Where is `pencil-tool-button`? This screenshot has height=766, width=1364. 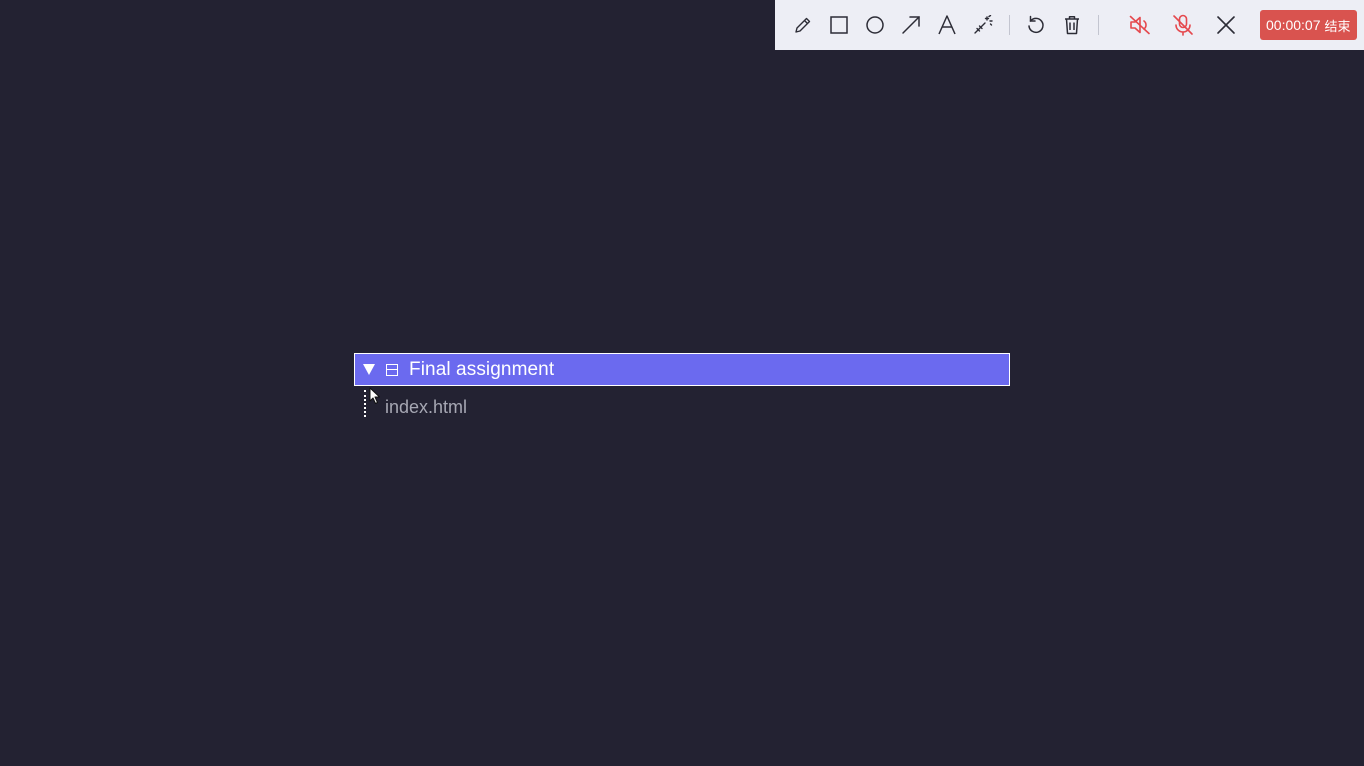 pencil-tool-button is located at coordinates (803, 25).